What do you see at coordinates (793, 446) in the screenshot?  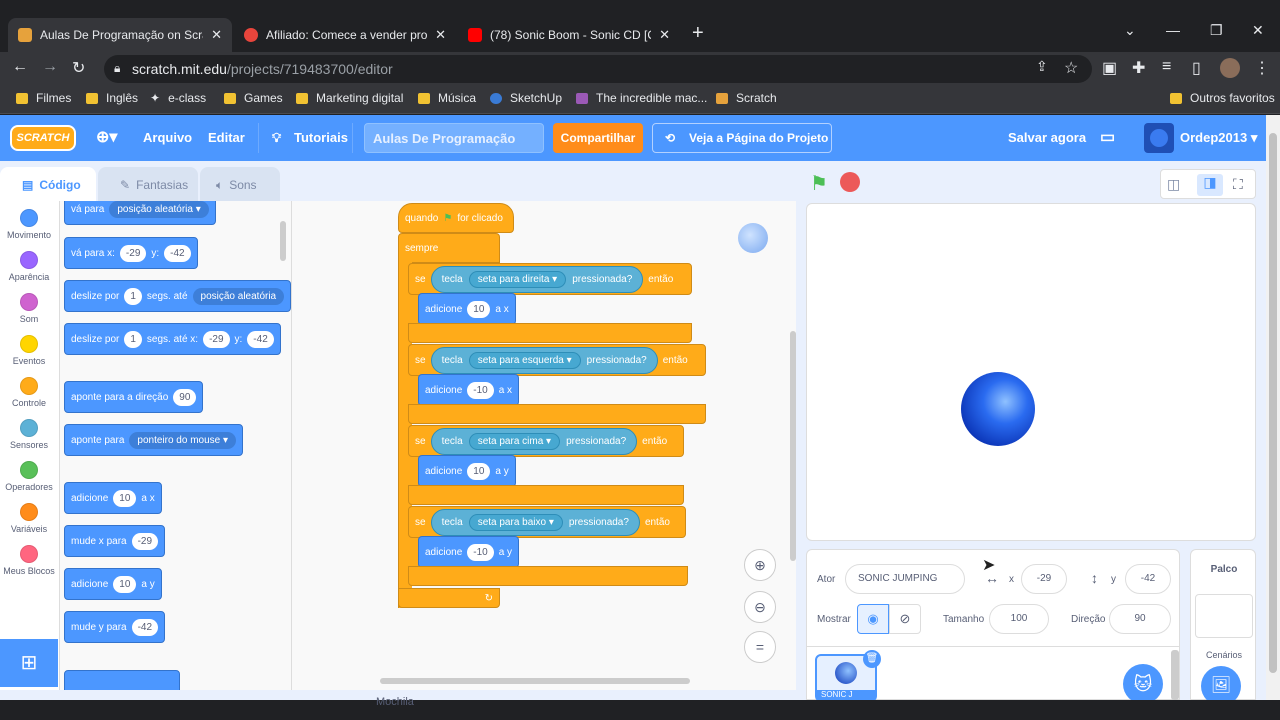 I see `script-vertical-scrollbar` at bounding box center [793, 446].